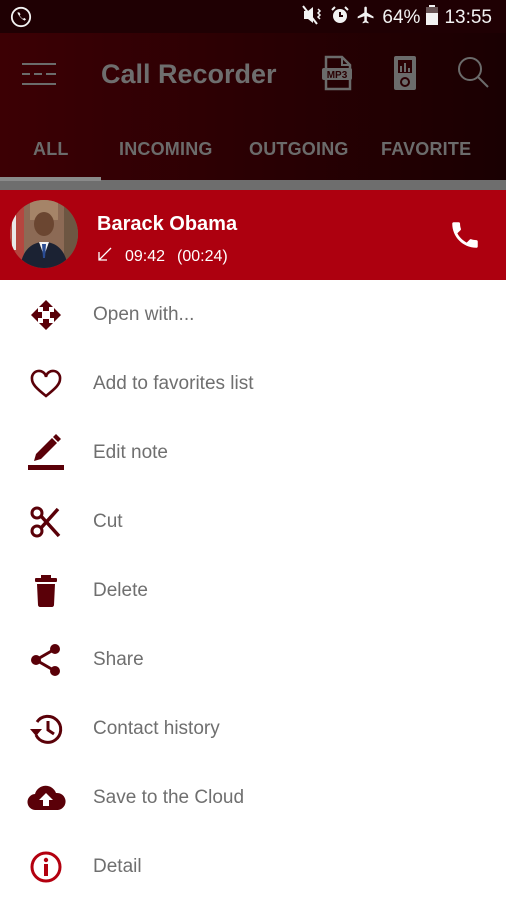  Describe the element at coordinates (337, 75) in the screenshot. I see `svg-text: MP3` at that location.